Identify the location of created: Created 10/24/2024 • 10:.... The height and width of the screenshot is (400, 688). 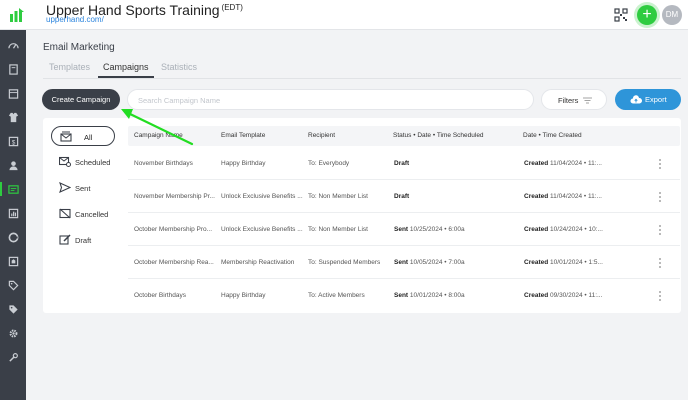
(570, 229).